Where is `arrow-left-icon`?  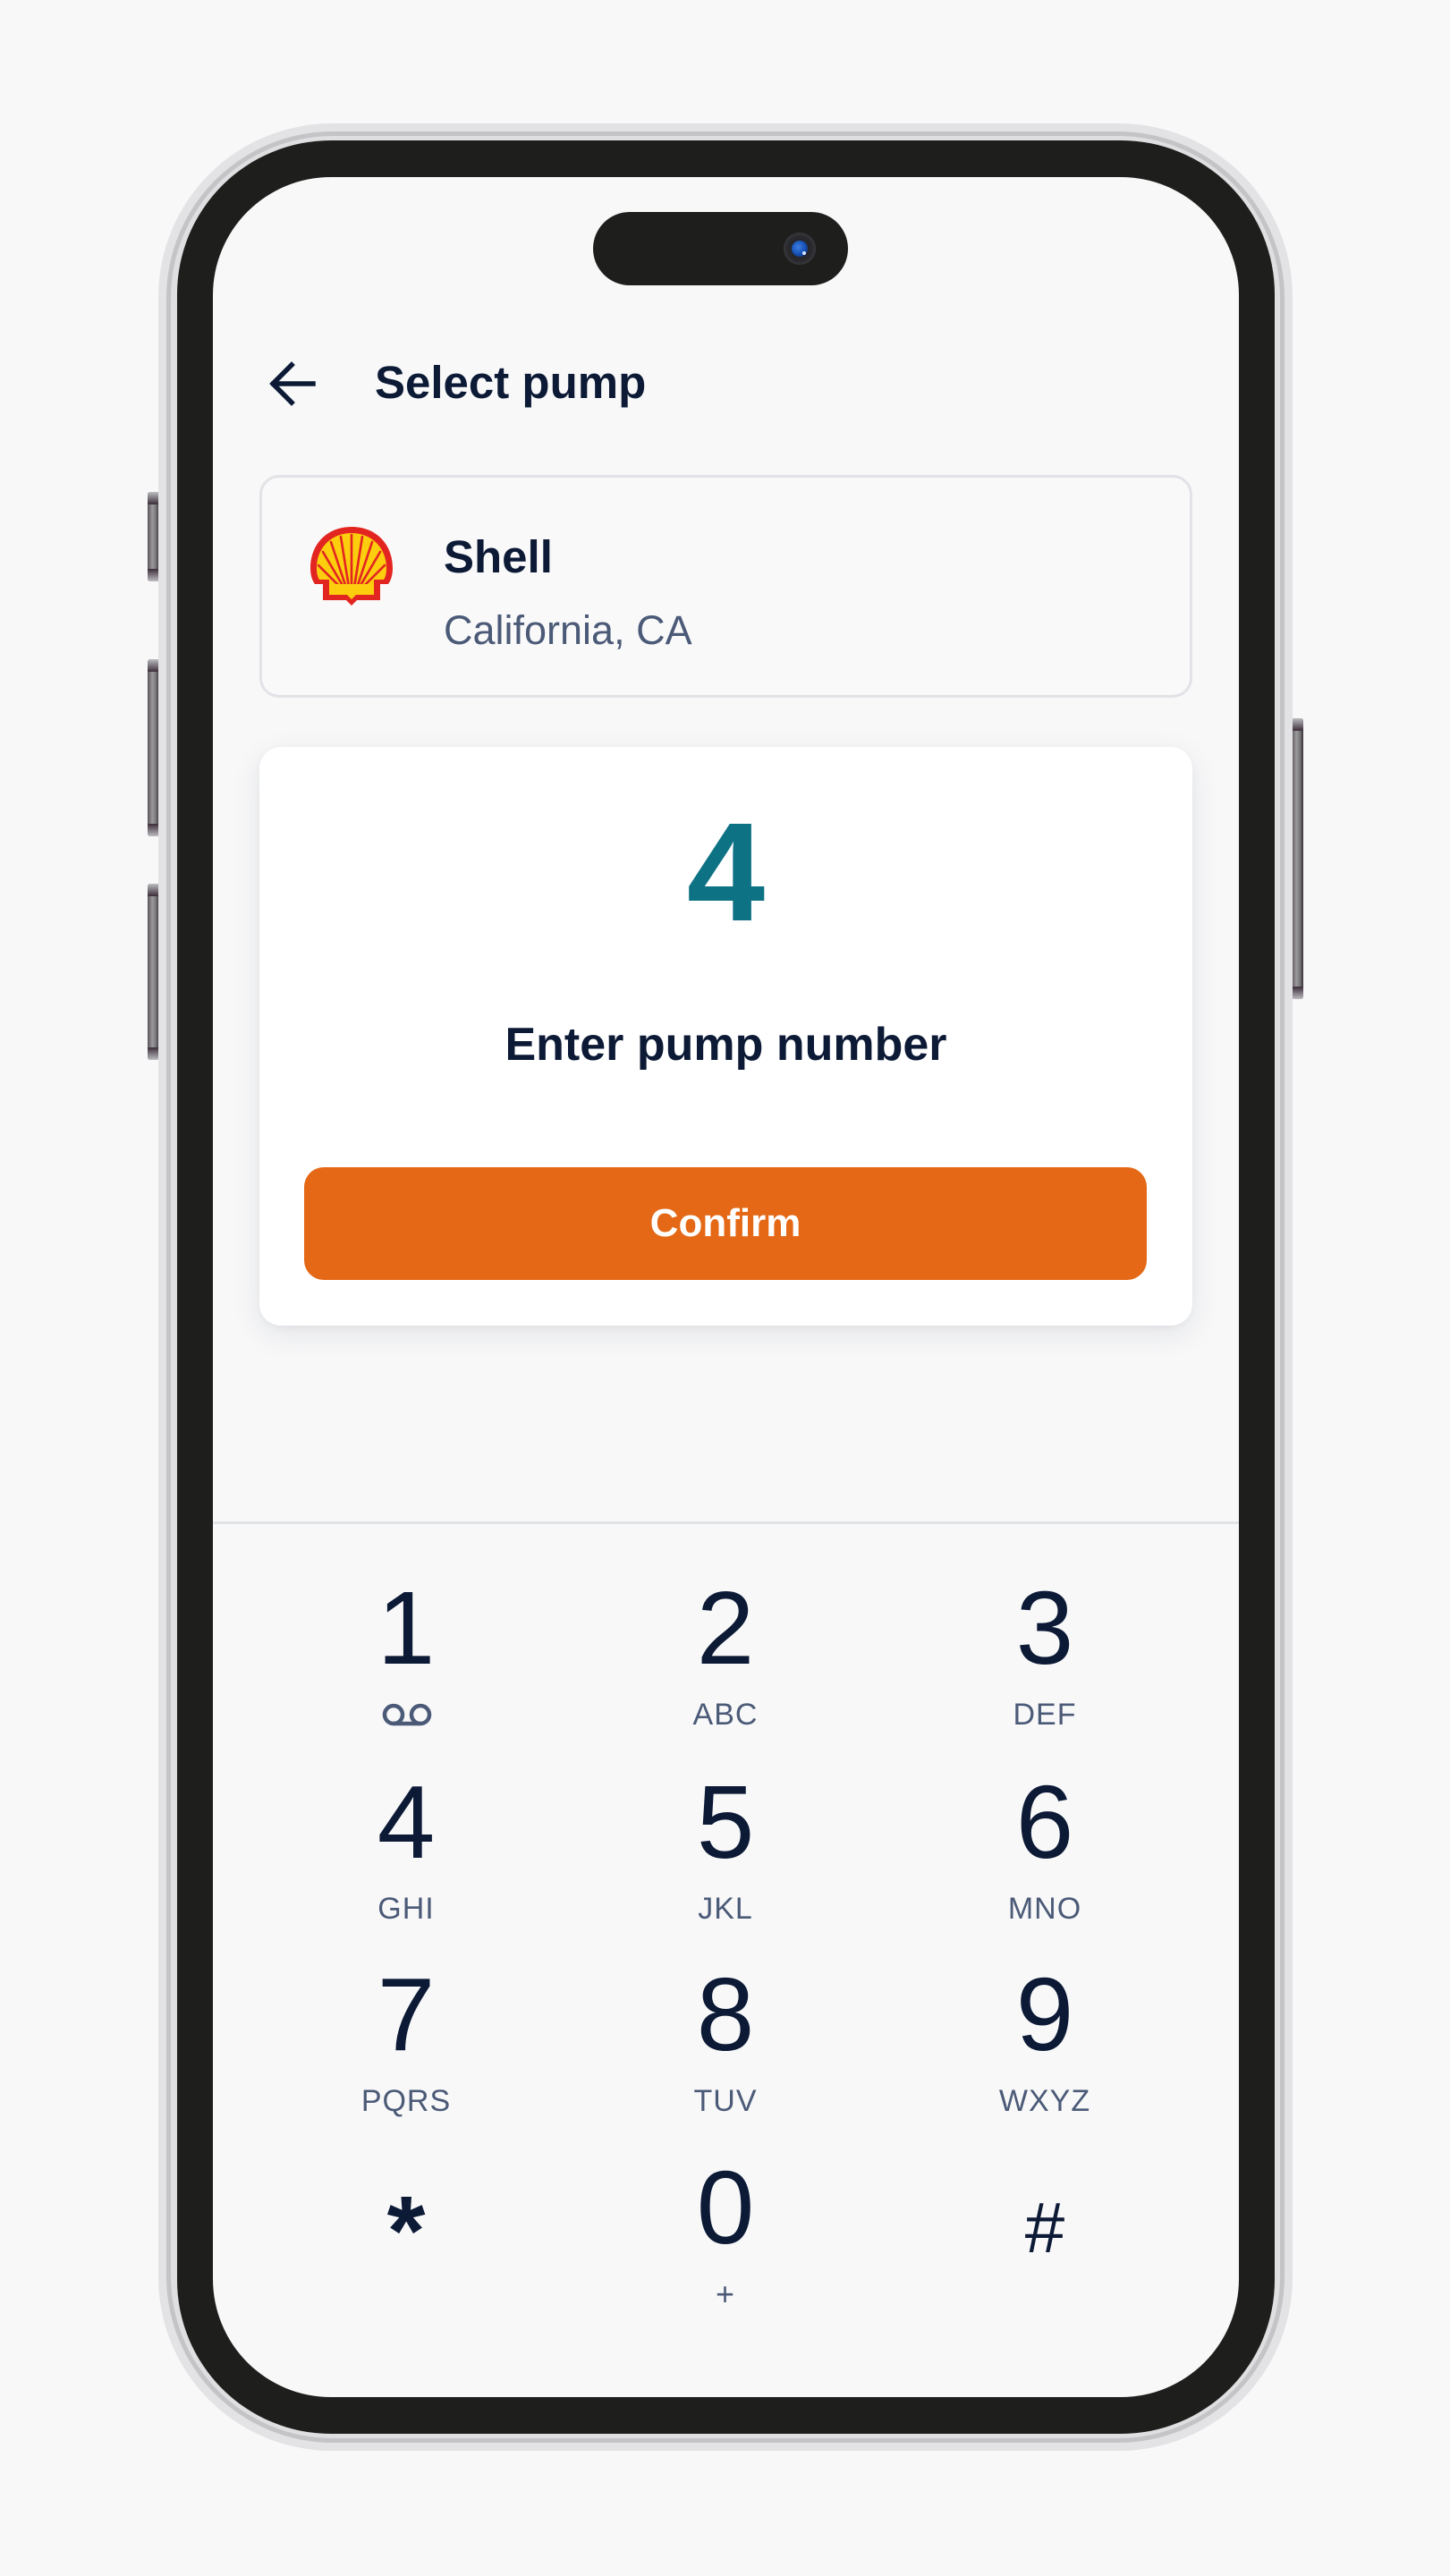 arrow-left-icon is located at coordinates (292, 383).